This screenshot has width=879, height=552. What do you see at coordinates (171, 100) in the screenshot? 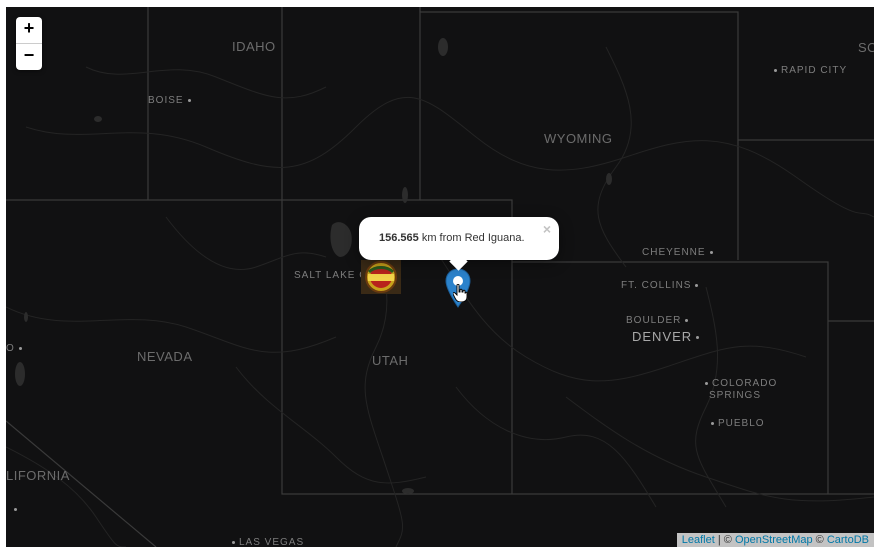
I see `city-label-boise: BOISE` at bounding box center [171, 100].